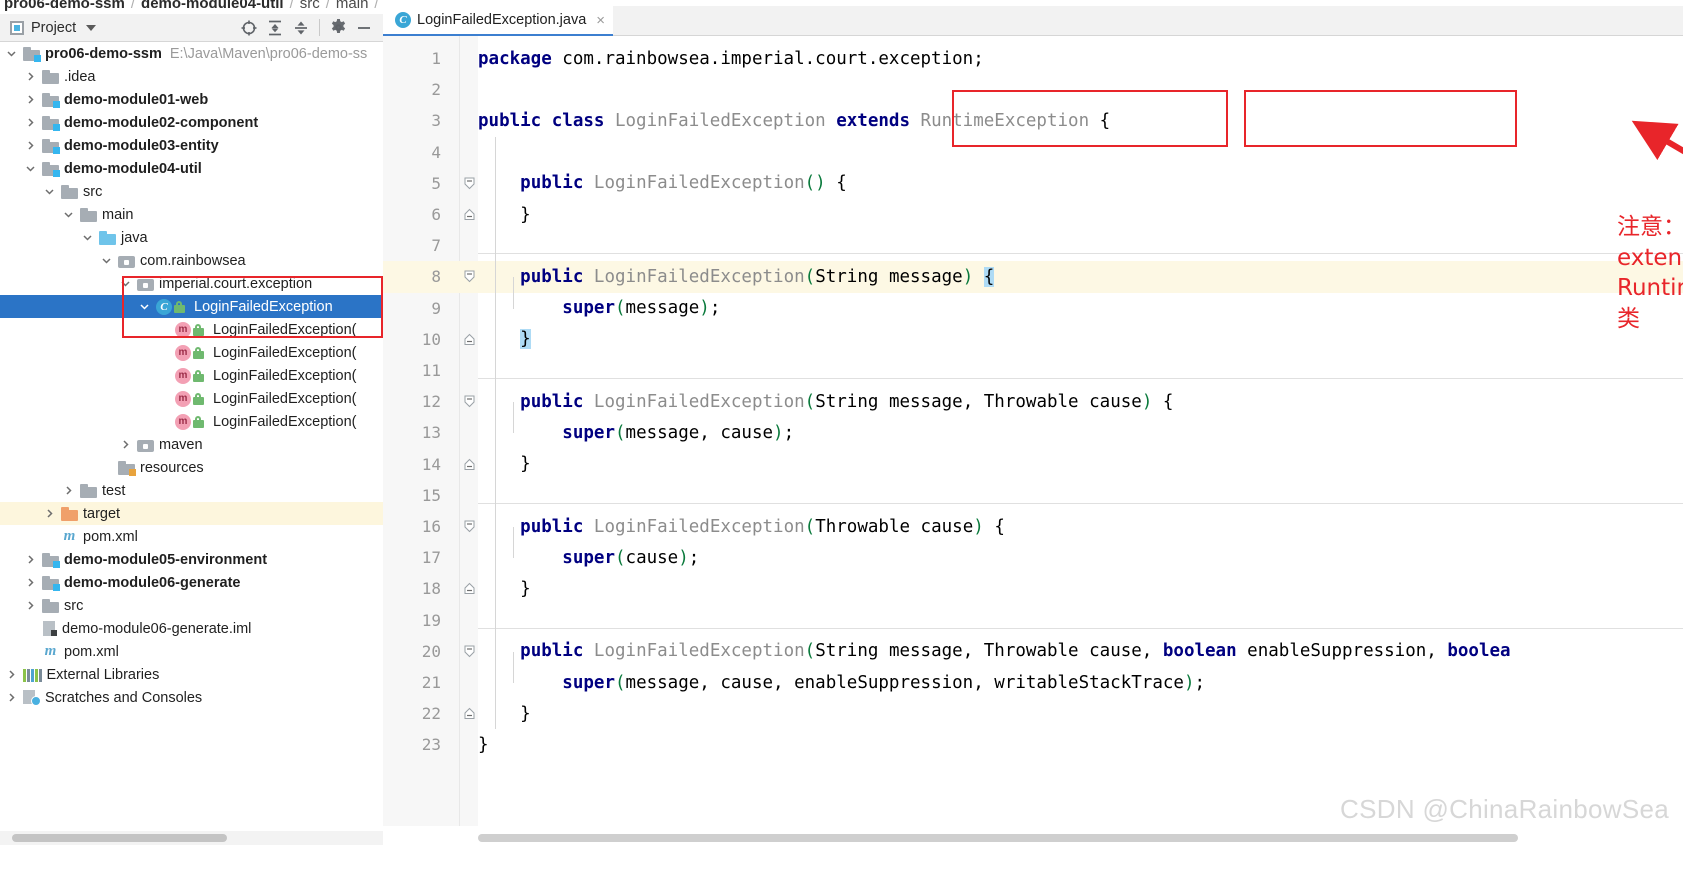 Image resolution: width=1683 pixels, height=873 pixels. Describe the element at coordinates (191, 122) in the screenshot. I see `tree-row: demo-module02-component` at that location.